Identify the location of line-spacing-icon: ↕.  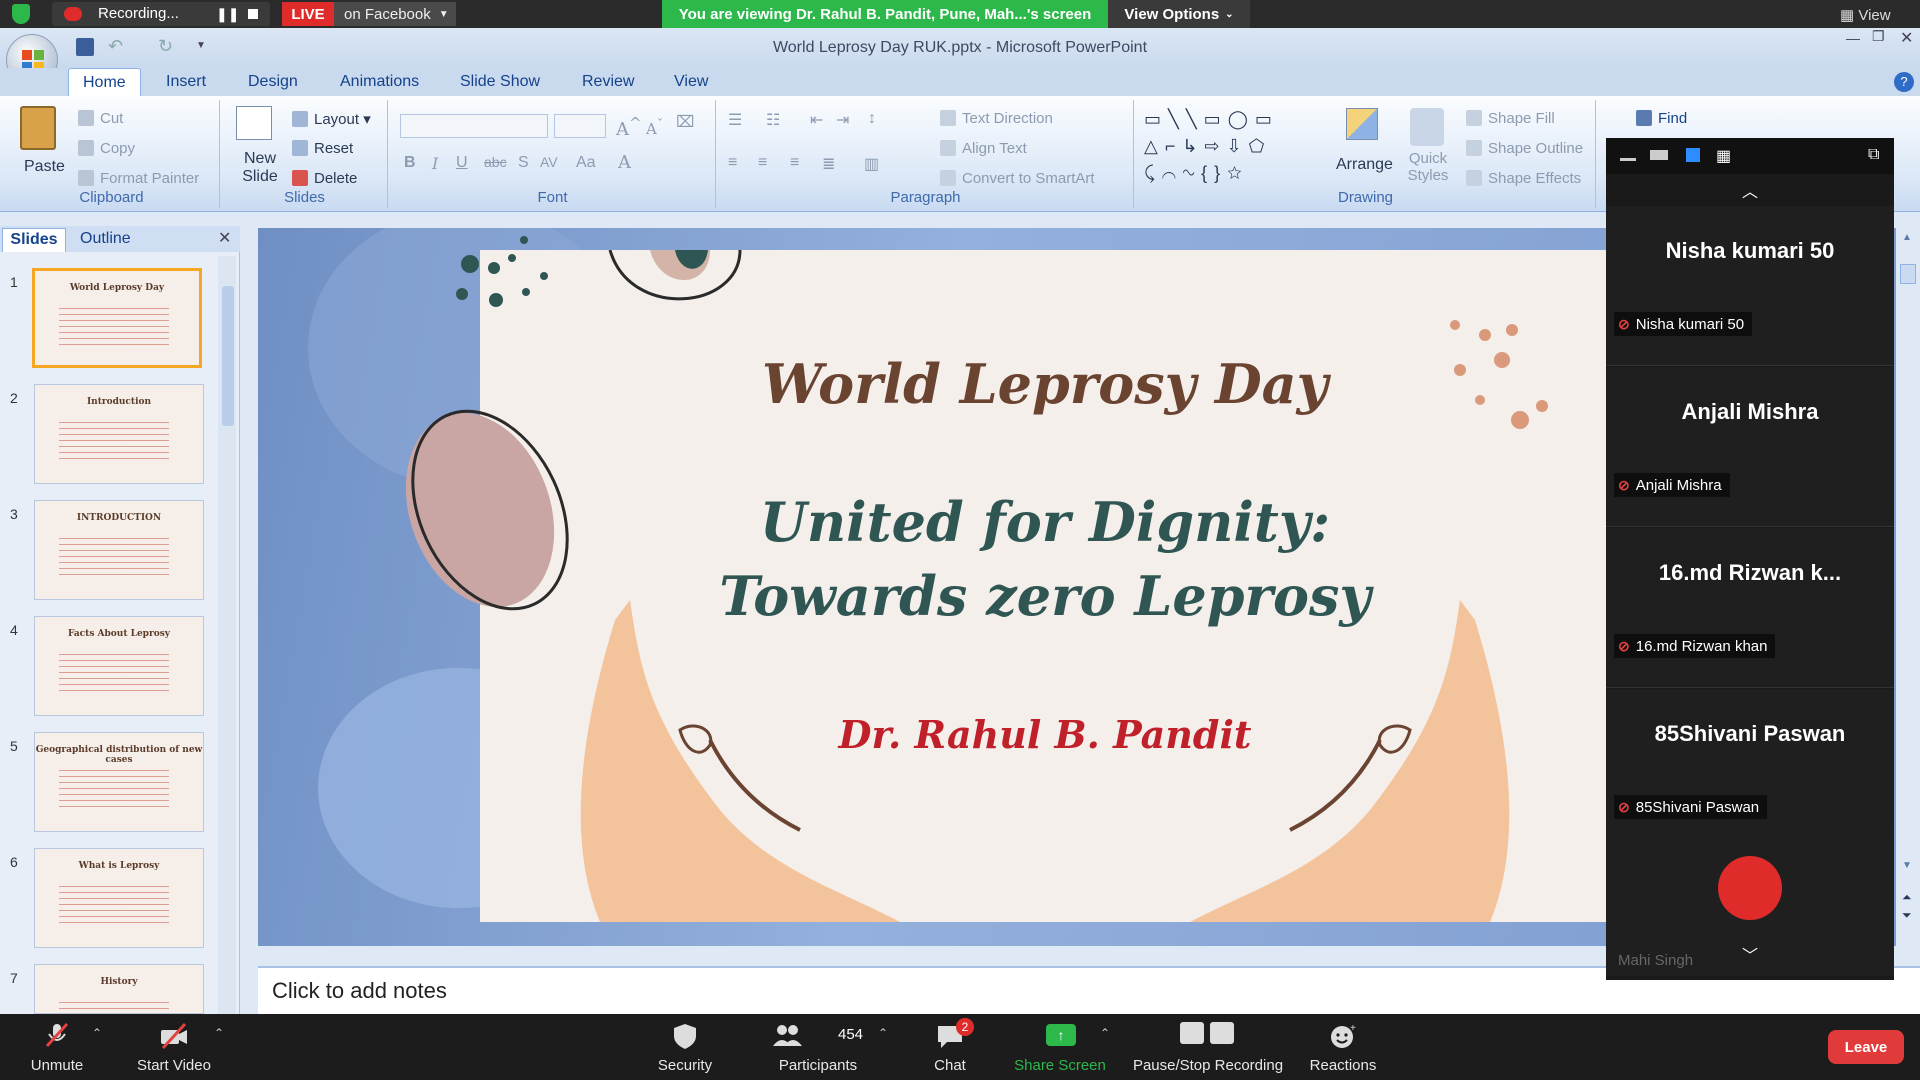
(872, 119).